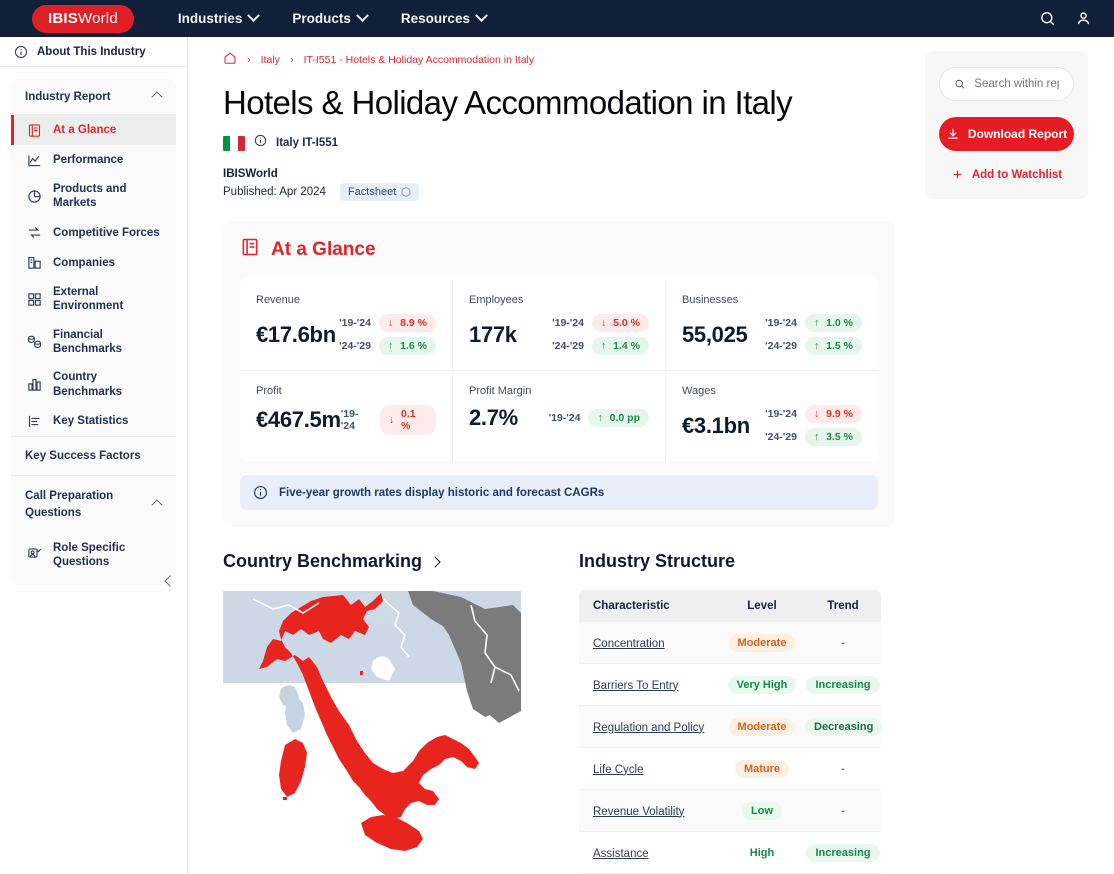 The width and height of the screenshot is (1114, 874). What do you see at coordinates (298, 419) in the screenshot?
I see `metric-value: €467.5m` at bounding box center [298, 419].